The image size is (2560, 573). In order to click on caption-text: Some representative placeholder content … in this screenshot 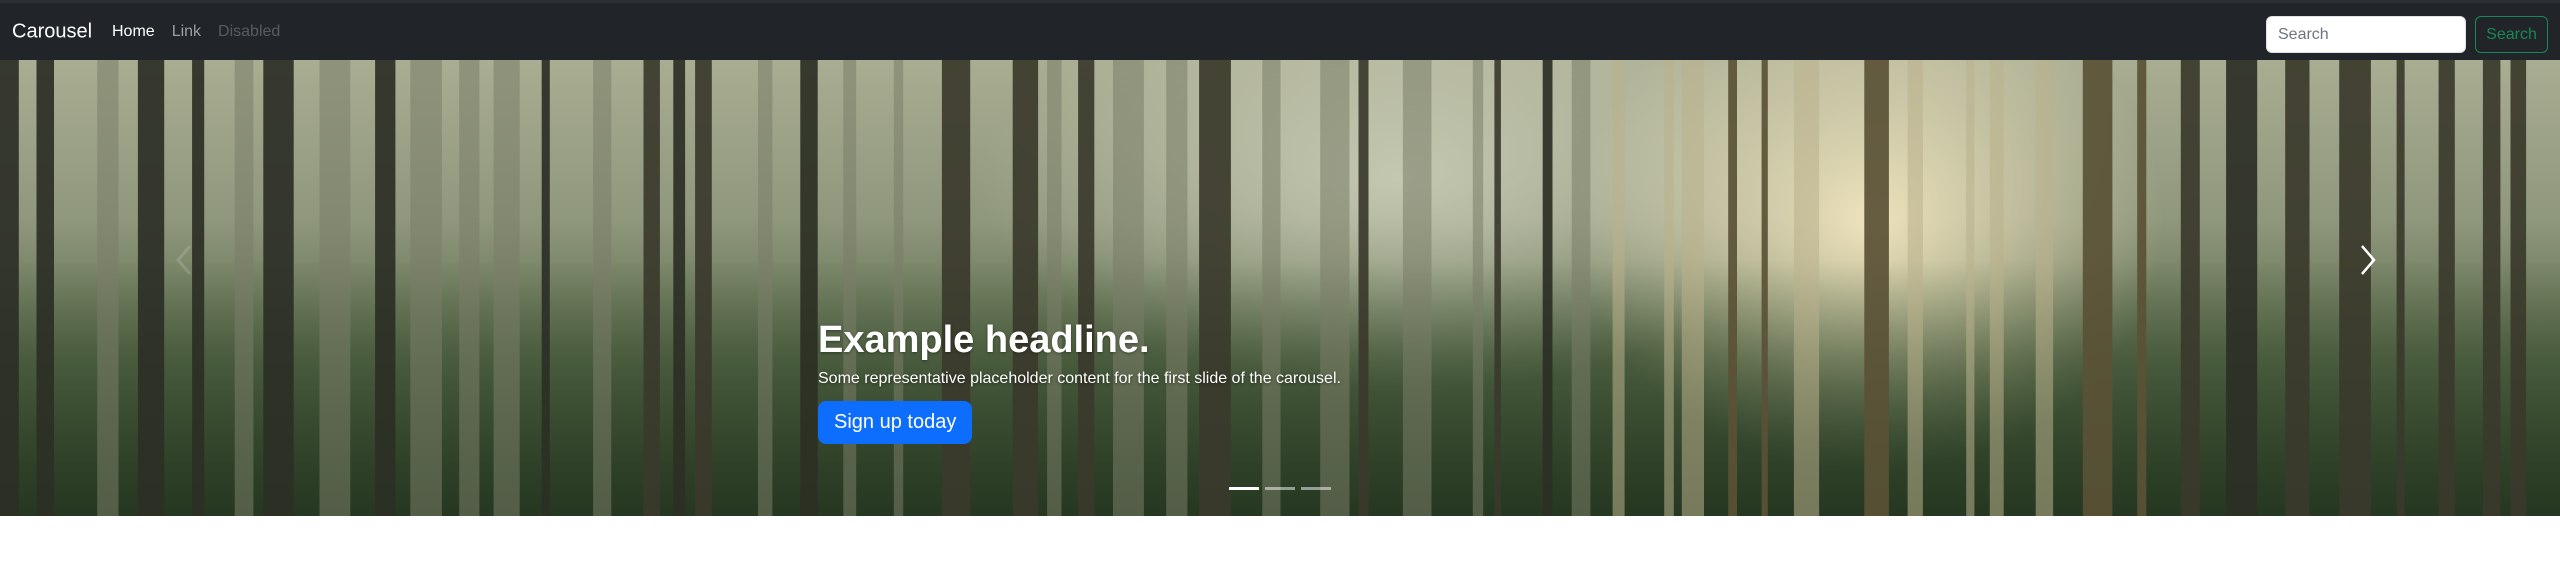, I will do `click(1079, 378)`.